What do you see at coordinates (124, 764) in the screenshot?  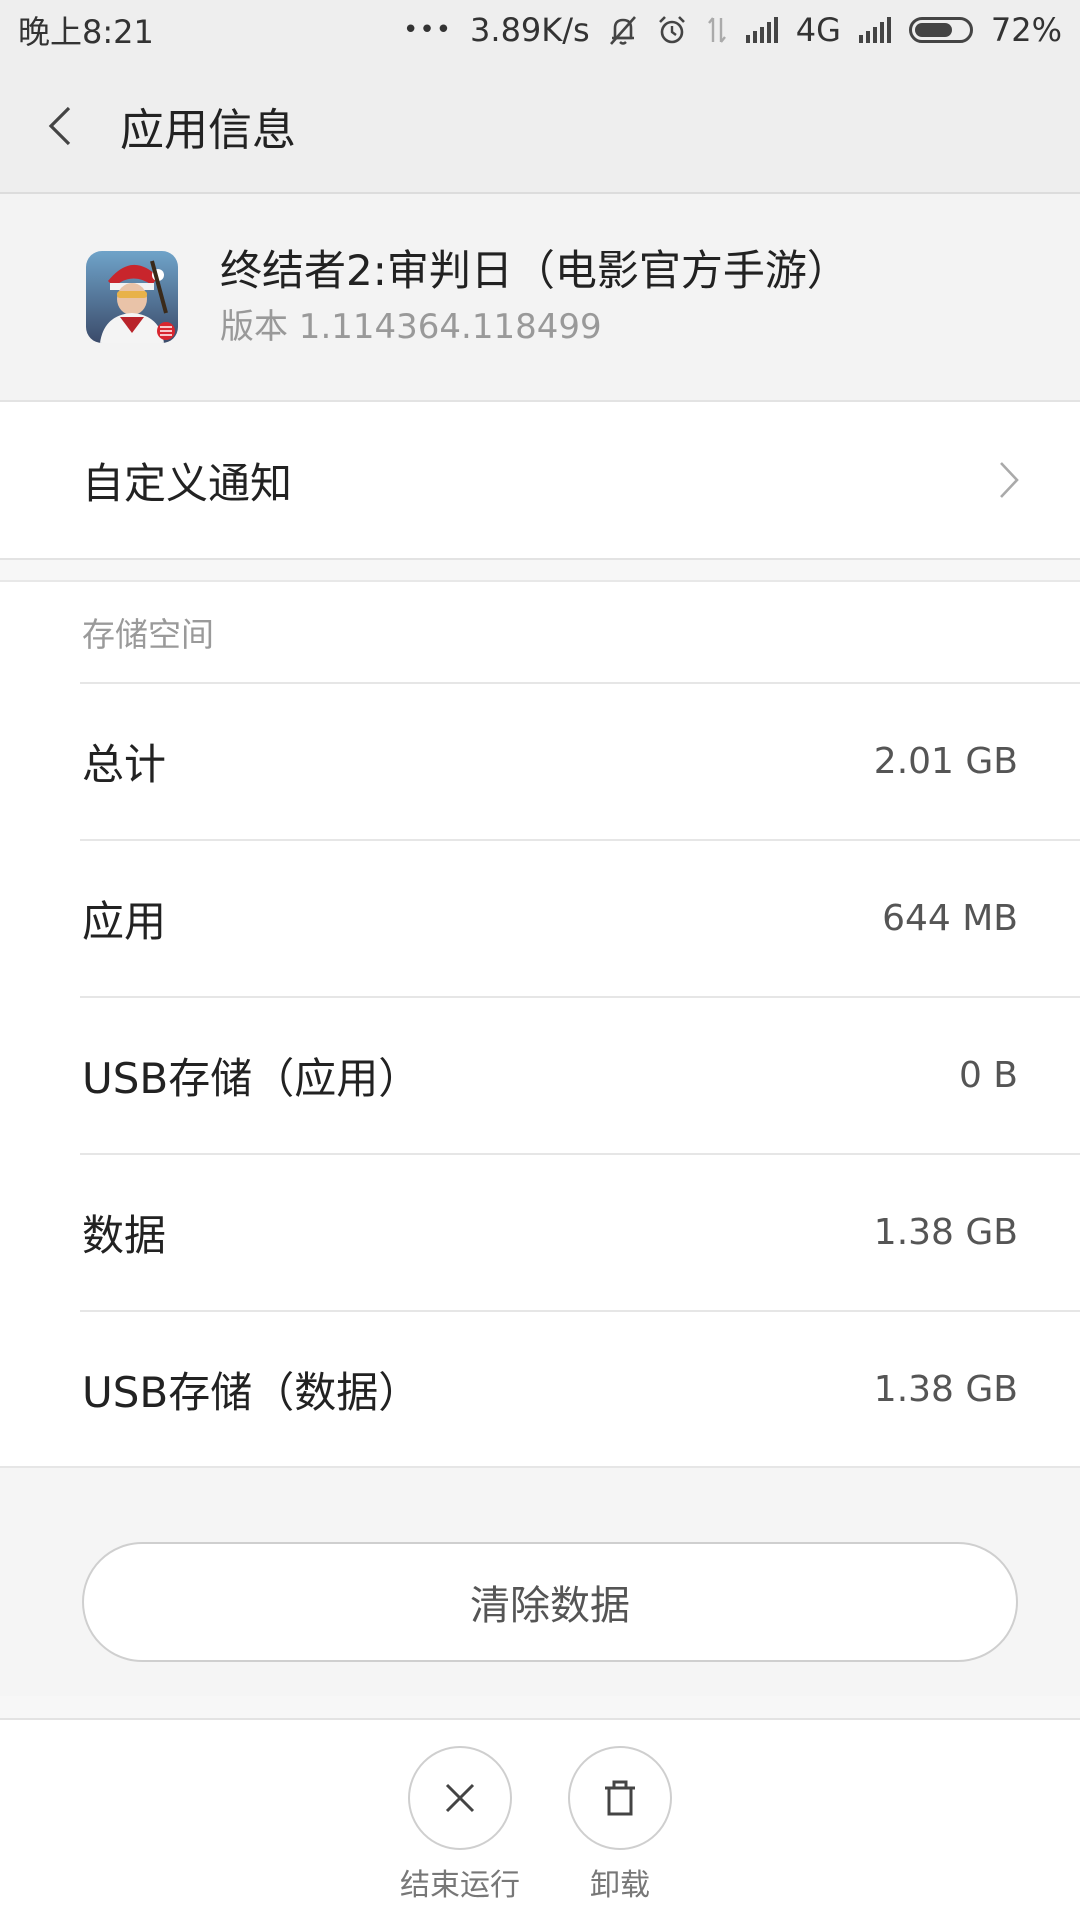 I see `row-label: 总计` at bounding box center [124, 764].